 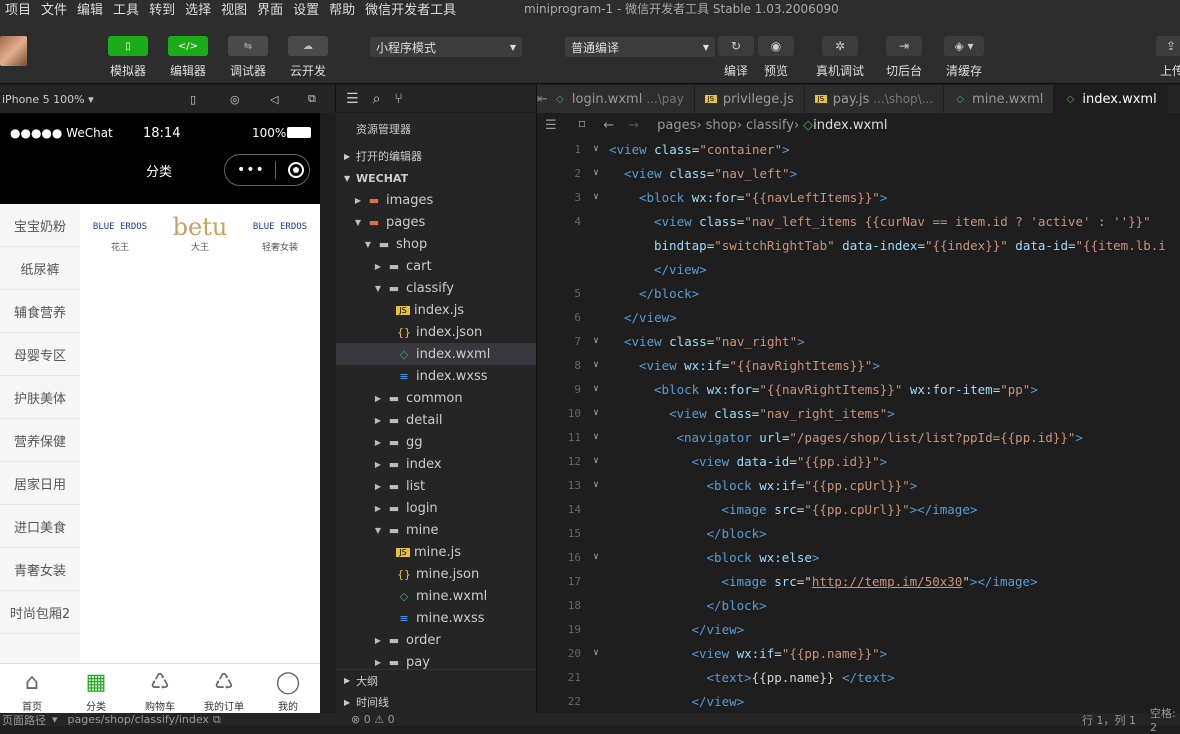 I want to click on editor-tab: JS privilege.js, so click(x=749, y=99).